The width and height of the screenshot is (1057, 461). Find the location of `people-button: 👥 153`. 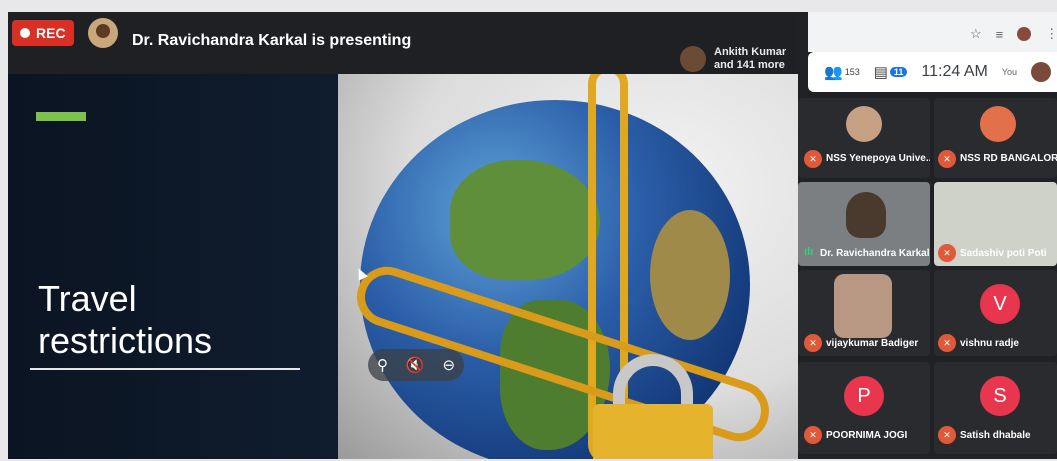

people-button: 👥 153 is located at coordinates (842, 72).